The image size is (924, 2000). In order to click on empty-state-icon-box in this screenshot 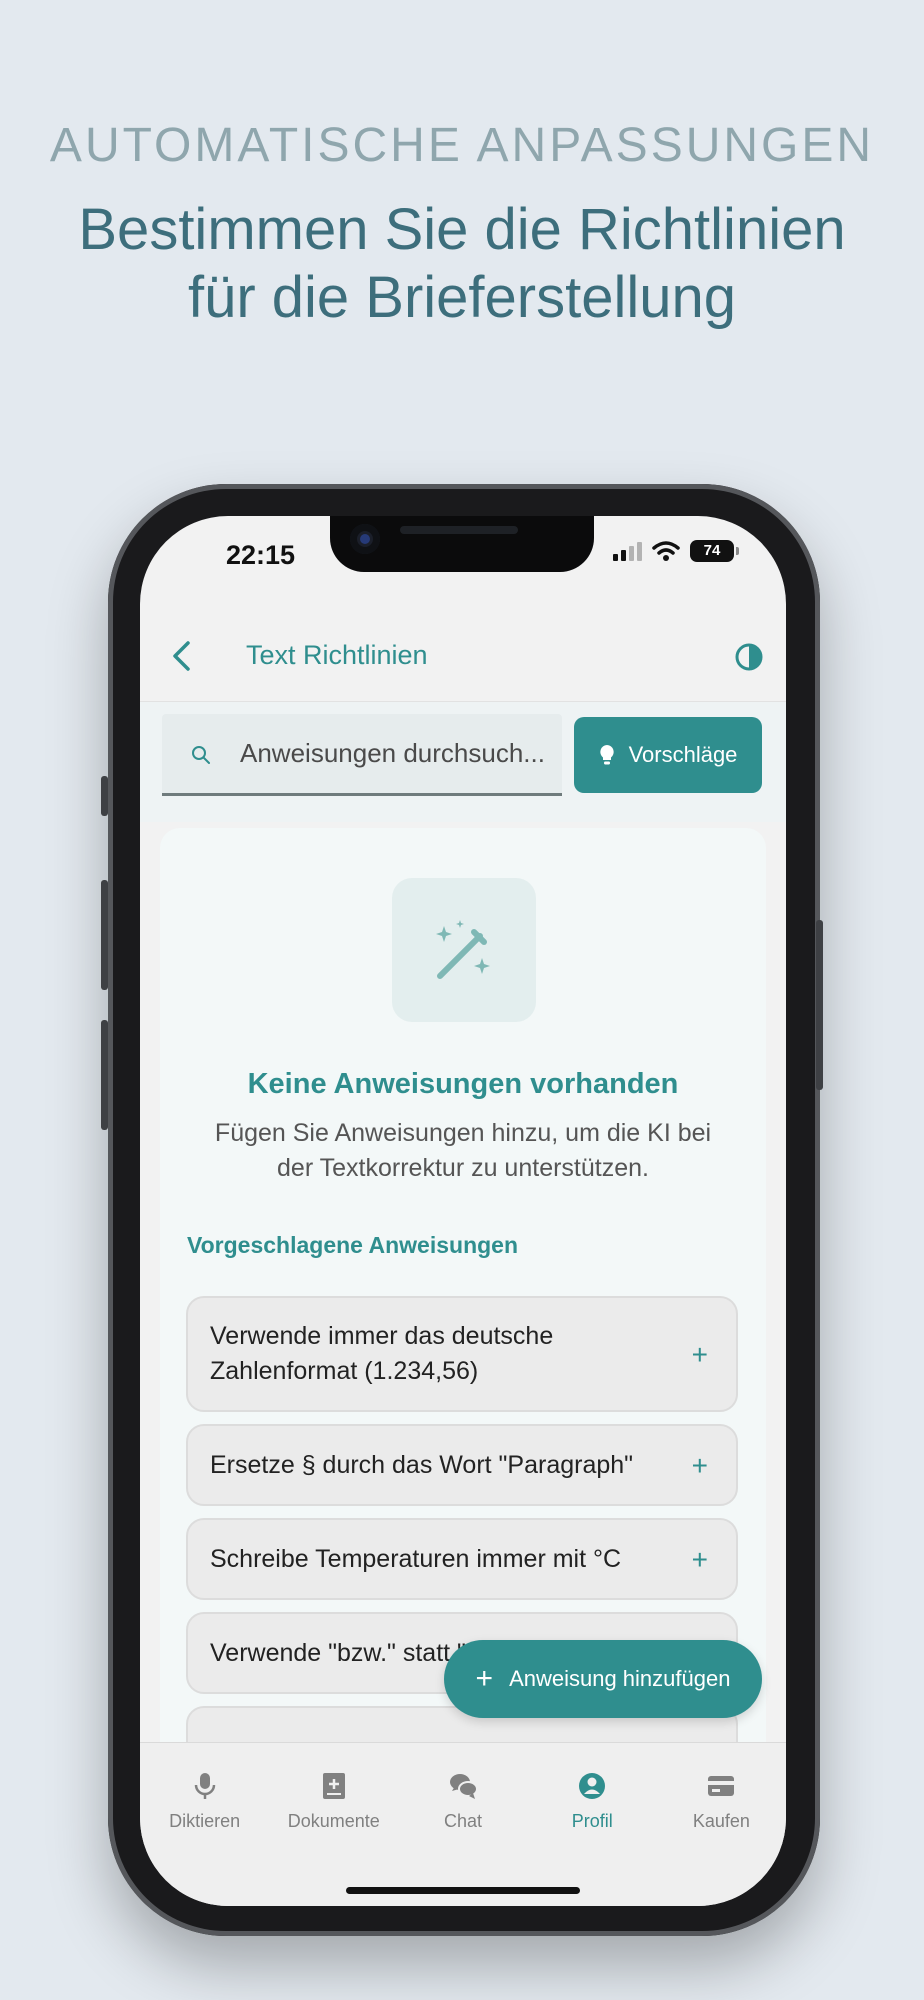, I will do `click(464, 950)`.